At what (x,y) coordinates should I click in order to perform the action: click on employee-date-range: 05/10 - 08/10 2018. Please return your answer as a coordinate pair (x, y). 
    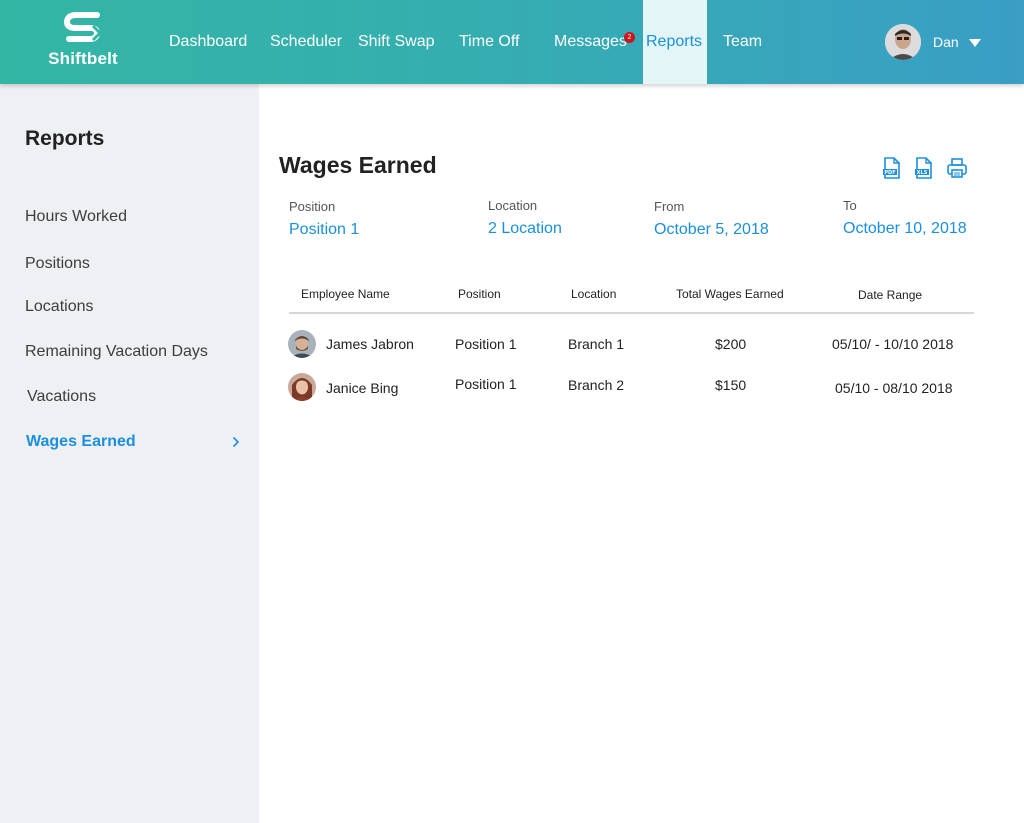
    Looking at the image, I should click on (894, 388).